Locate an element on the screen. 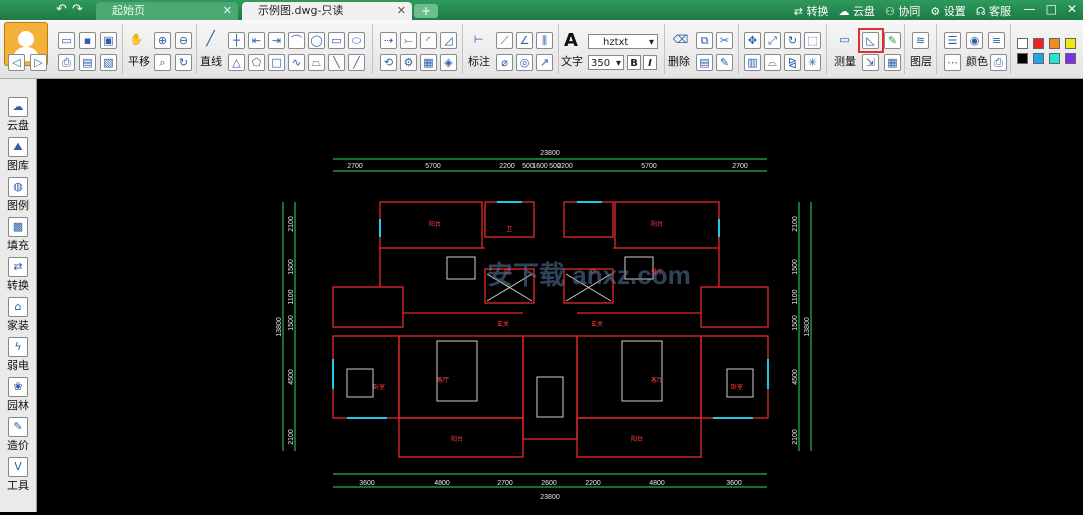 The width and height of the screenshot is (1083, 515). offset-icon: ⇢ is located at coordinates (388, 40).